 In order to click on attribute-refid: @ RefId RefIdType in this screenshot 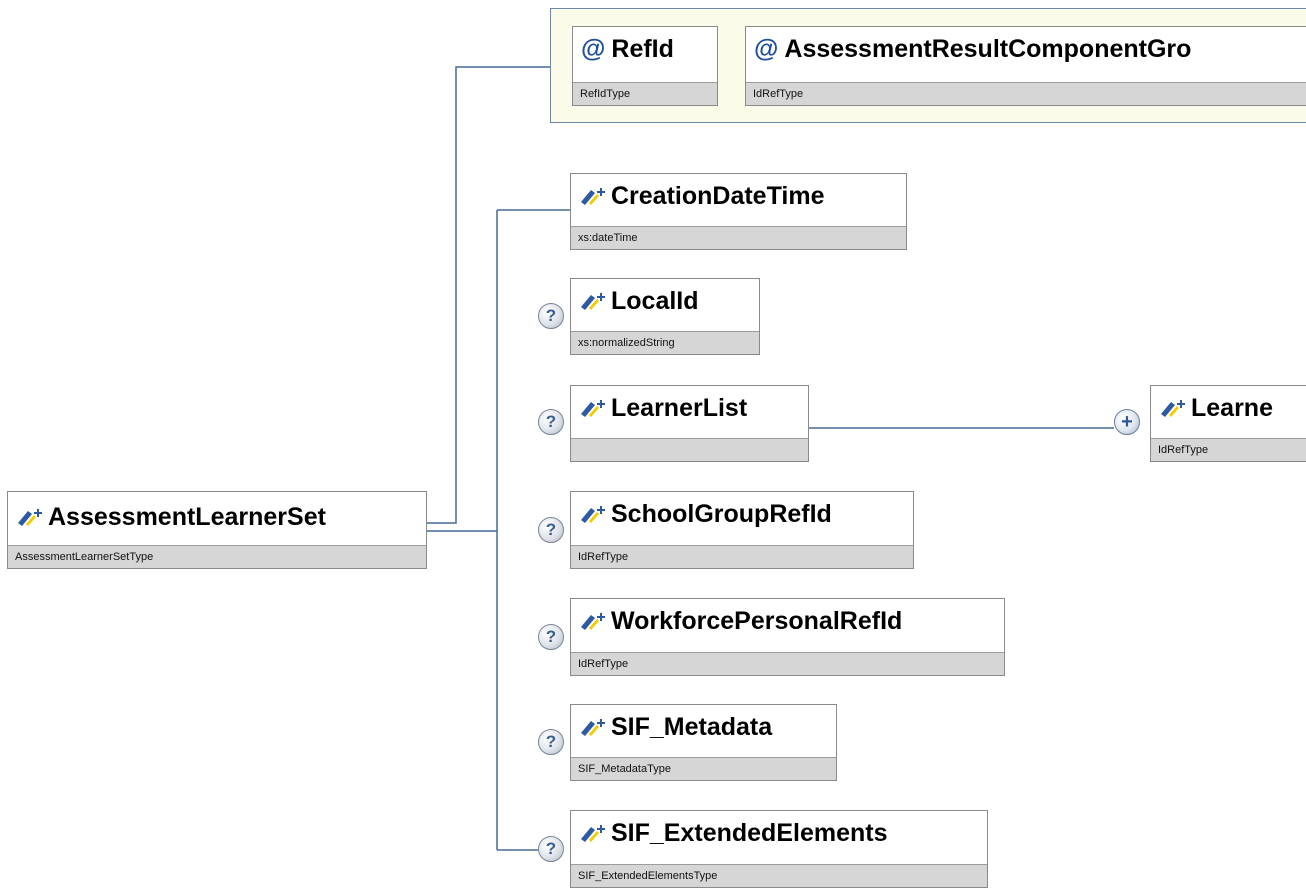, I will do `click(645, 66)`.